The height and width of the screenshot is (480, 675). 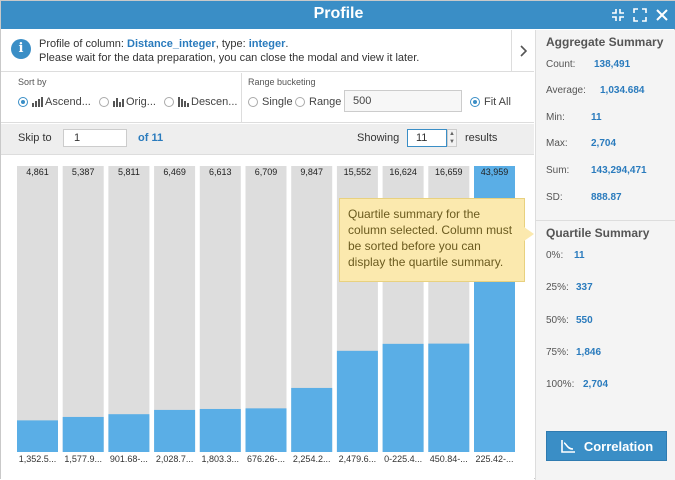 What do you see at coordinates (561, 64) in the screenshot?
I see `agg-label: Count:` at bounding box center [561, 64].